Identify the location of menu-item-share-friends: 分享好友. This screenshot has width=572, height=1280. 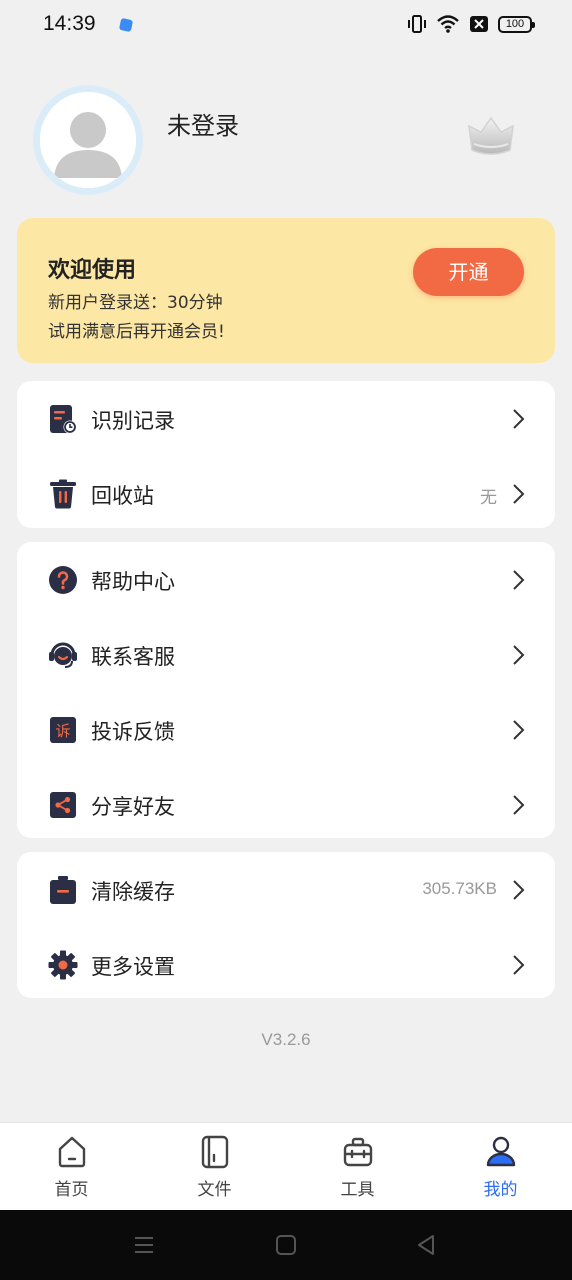
(286, 804).